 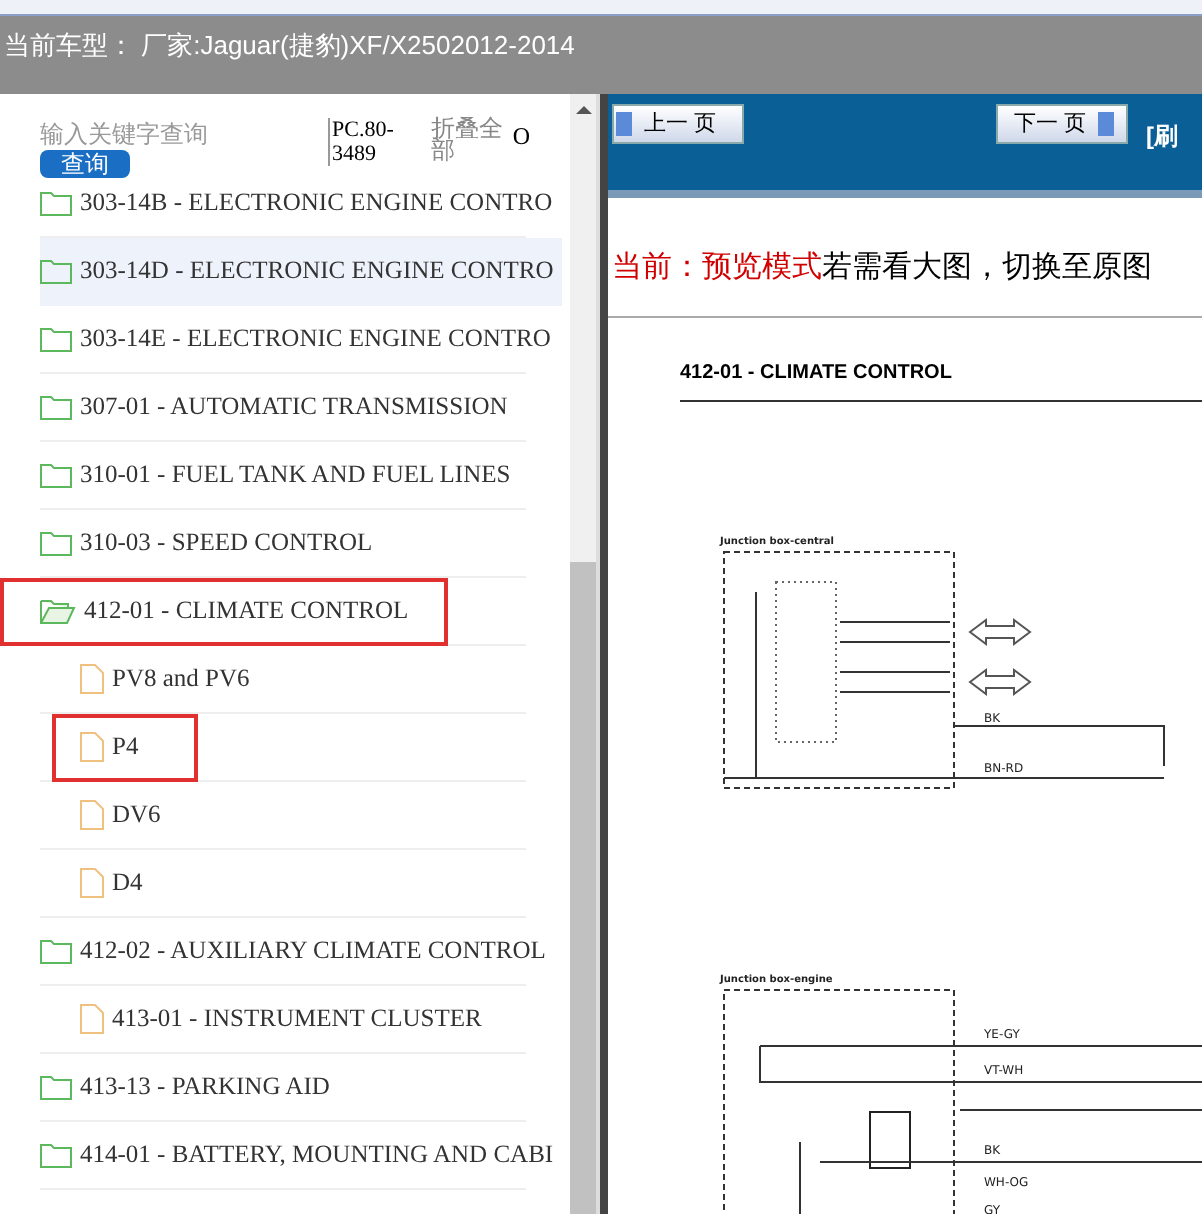 What do you see at coordinates (210, 543) in the screenshot?
I see `tree-item: 310-03 - SPEED CONTROL` at bounding box center [210, 543].